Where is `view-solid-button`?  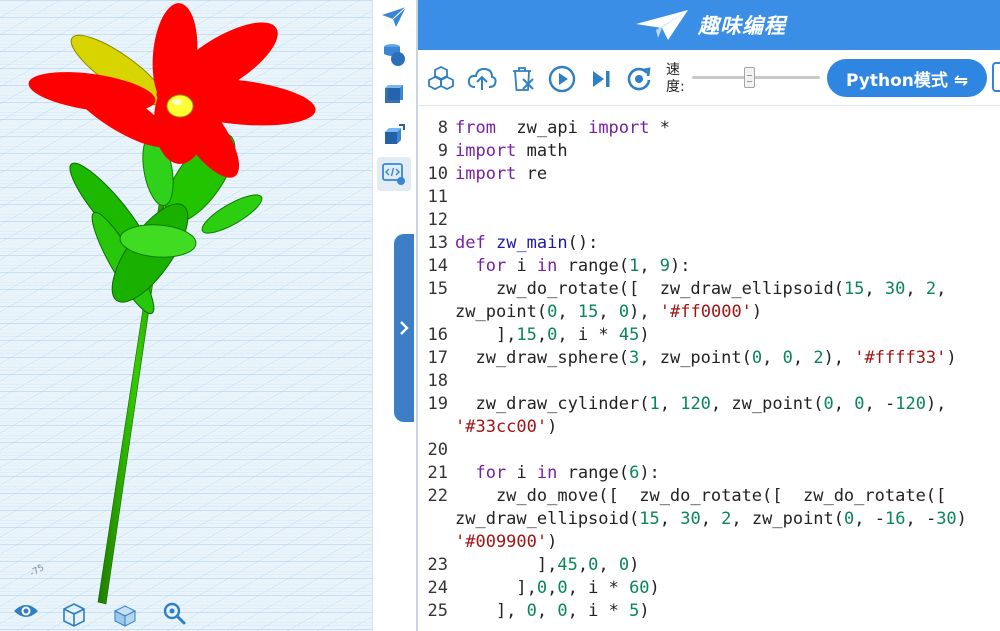
view-solid-button is located at coordinates (127, 616).